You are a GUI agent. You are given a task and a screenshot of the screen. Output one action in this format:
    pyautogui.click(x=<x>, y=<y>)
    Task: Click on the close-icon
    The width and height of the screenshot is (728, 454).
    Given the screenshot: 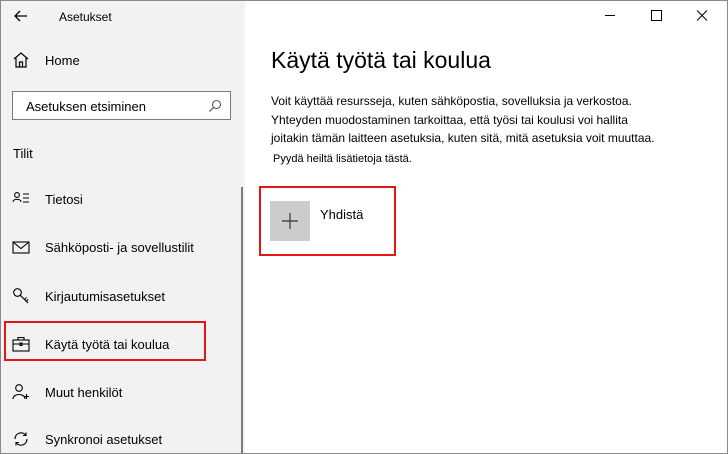 What is the action you would take?
    pyautogui.click(x=702, y=15)
    